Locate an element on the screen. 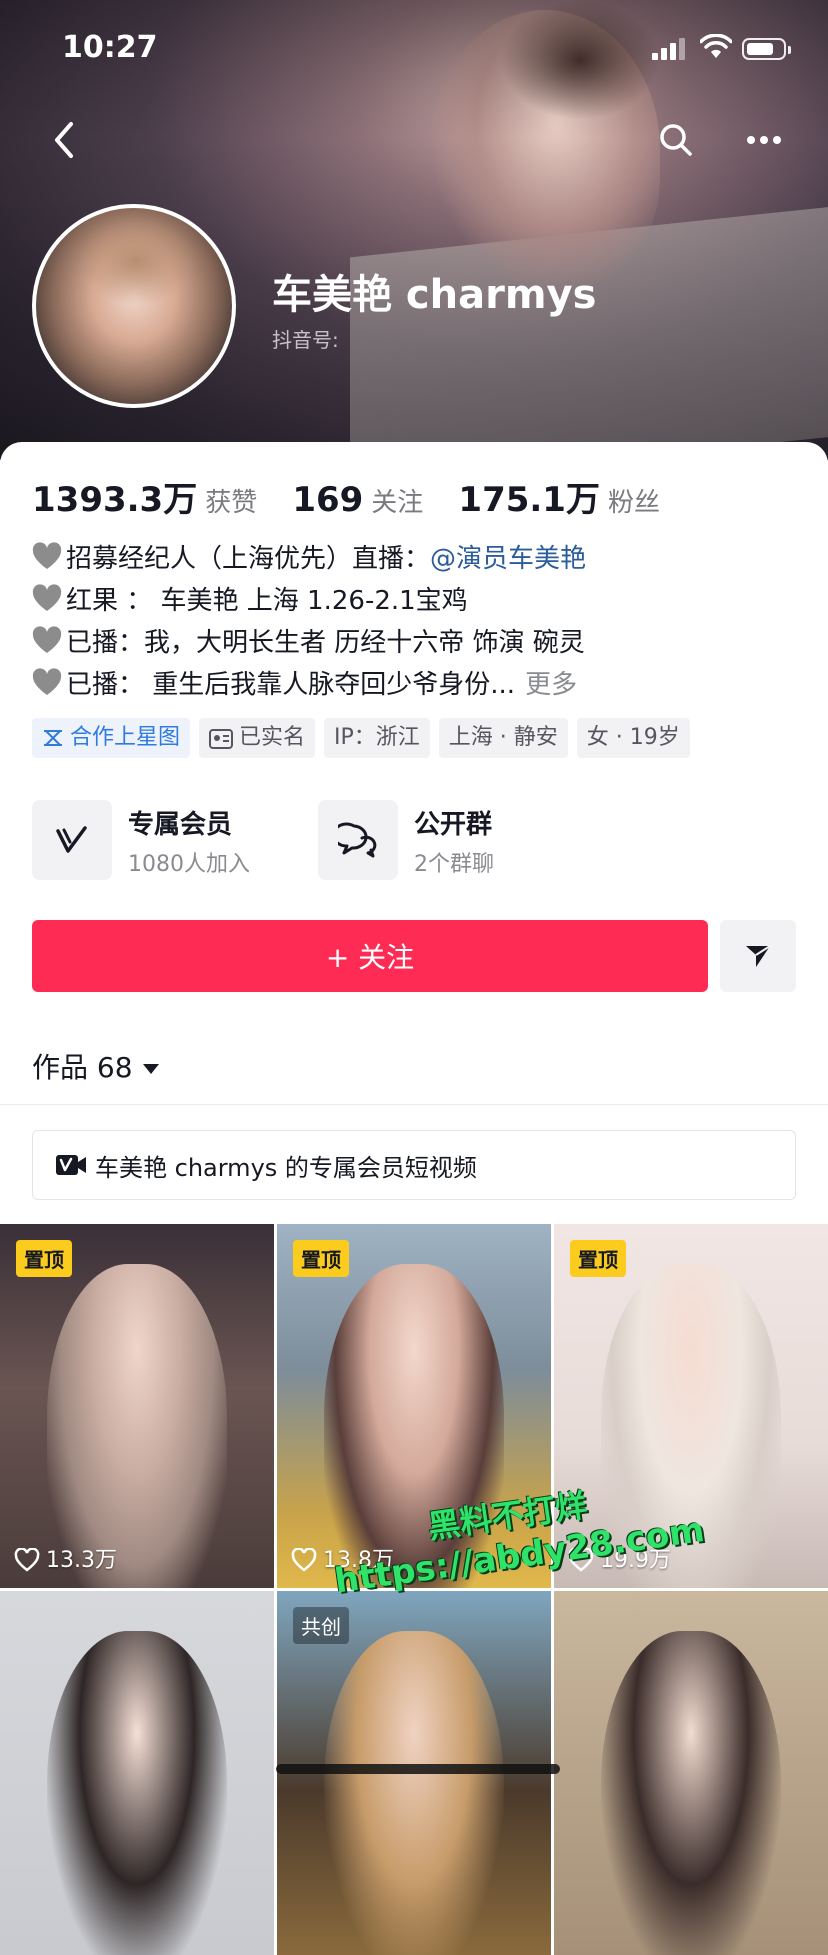 Image resolution: width=828 pixels, height=1955 pixels. exclusive-videos-banner: 车美艳 charmys 的专属会员短视频 is located at coordinates (414, 1165).